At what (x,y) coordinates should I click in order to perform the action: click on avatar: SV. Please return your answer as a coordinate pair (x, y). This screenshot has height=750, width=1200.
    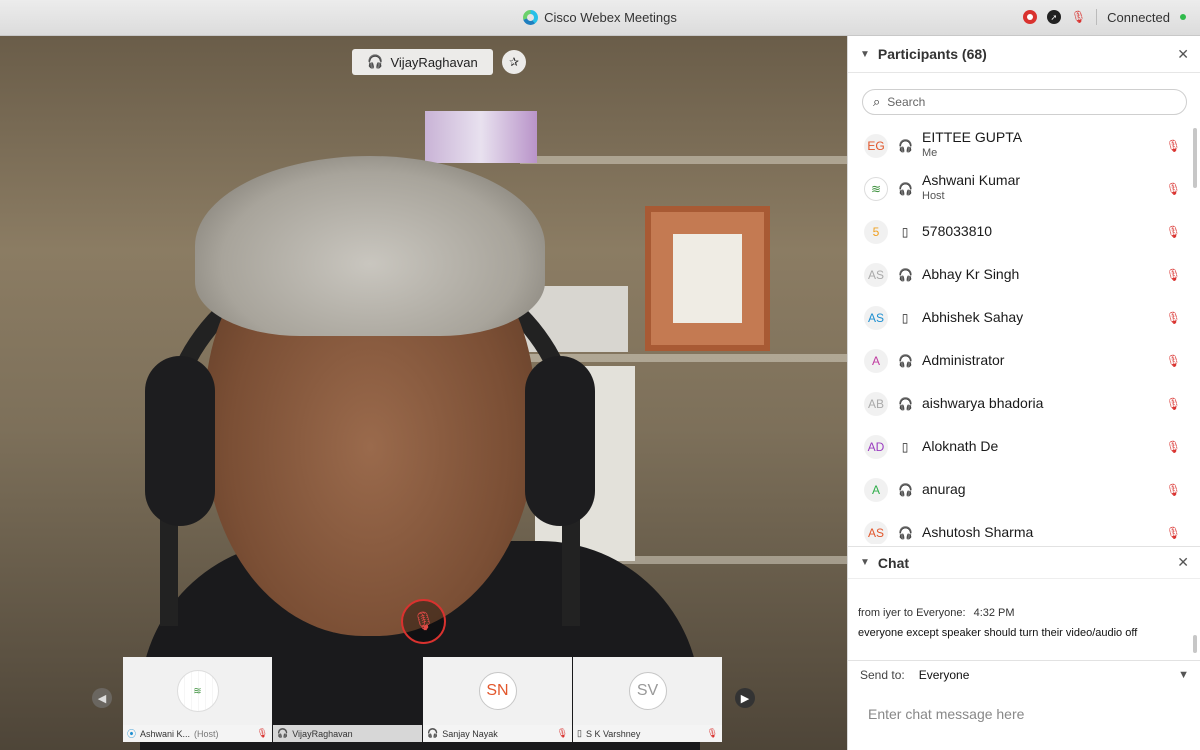
    Looking at the image, I should click on (647, 691).